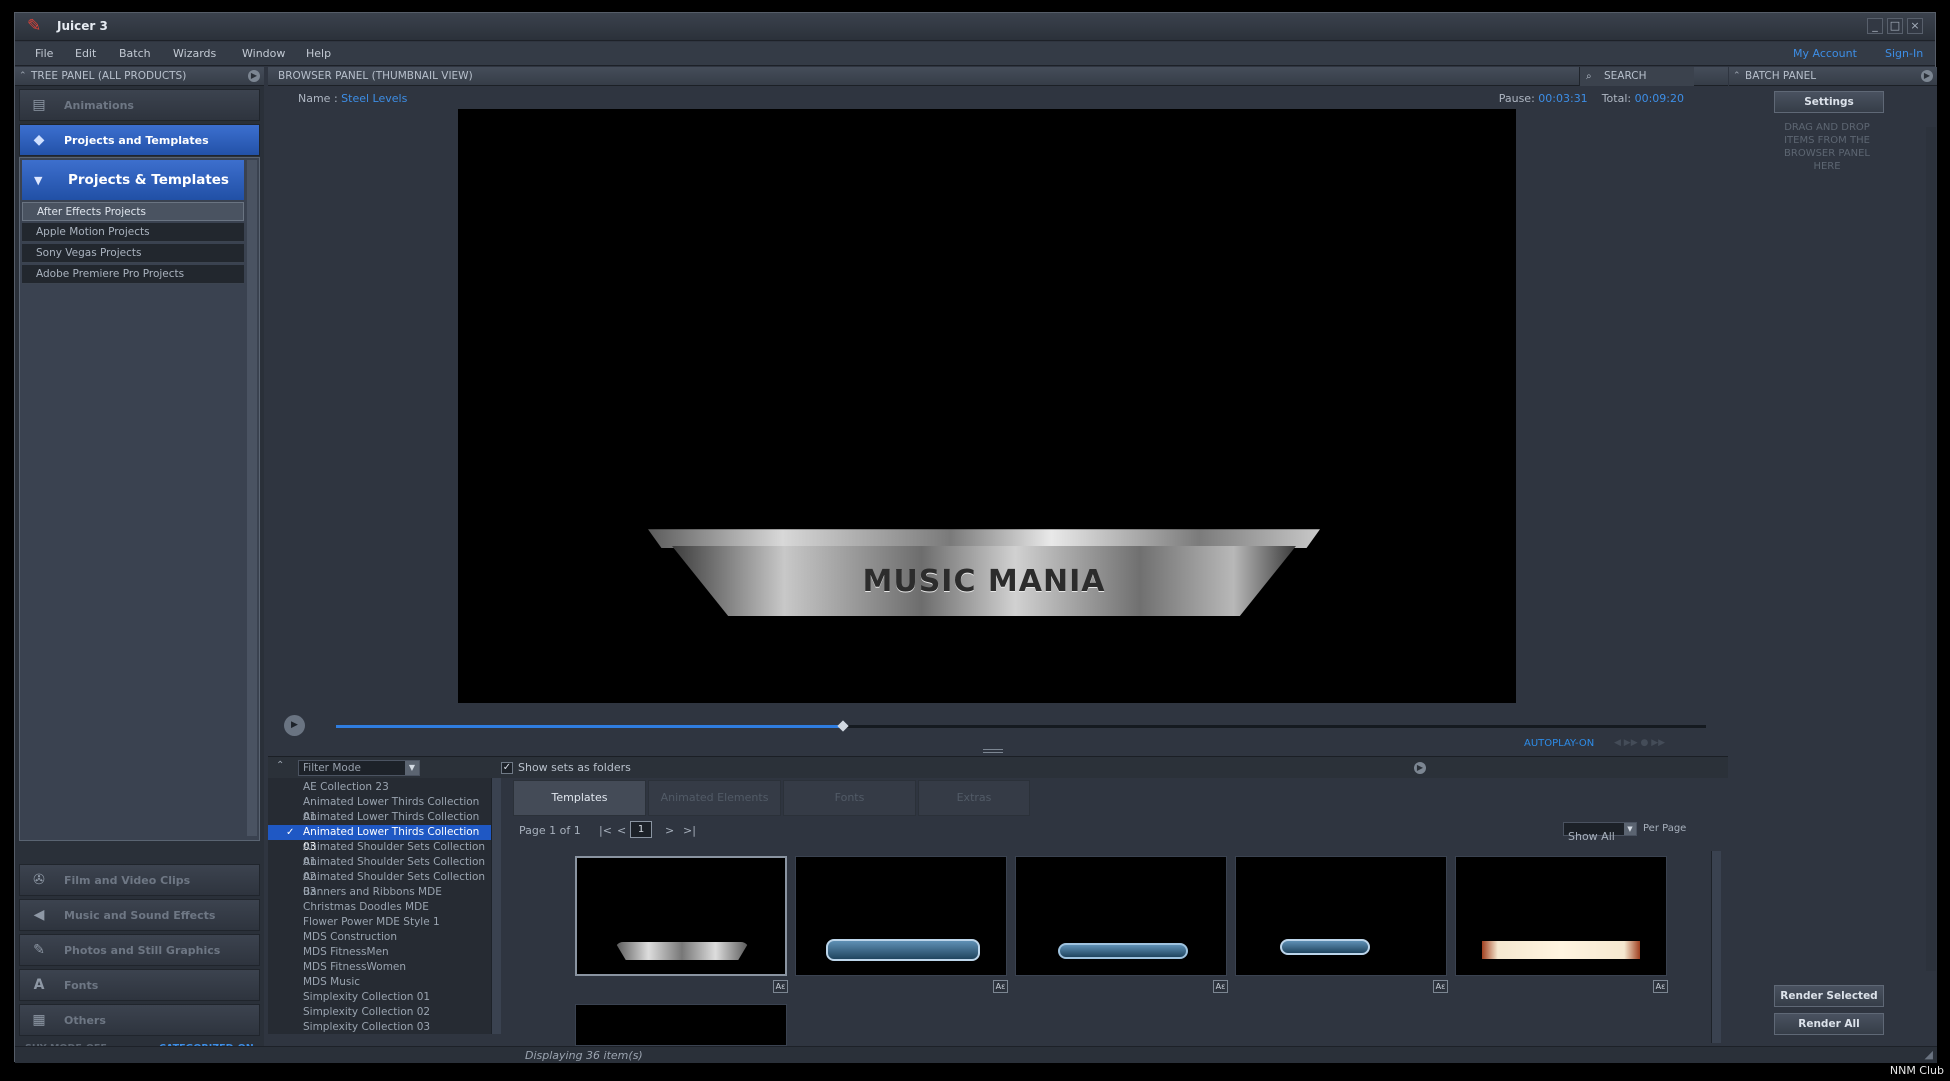 The width and height of the screenshot is (1950, 1081). Describe the element at coordinates (1829, 102) in the screenshot. I see `settings-button: Settings` at that location.